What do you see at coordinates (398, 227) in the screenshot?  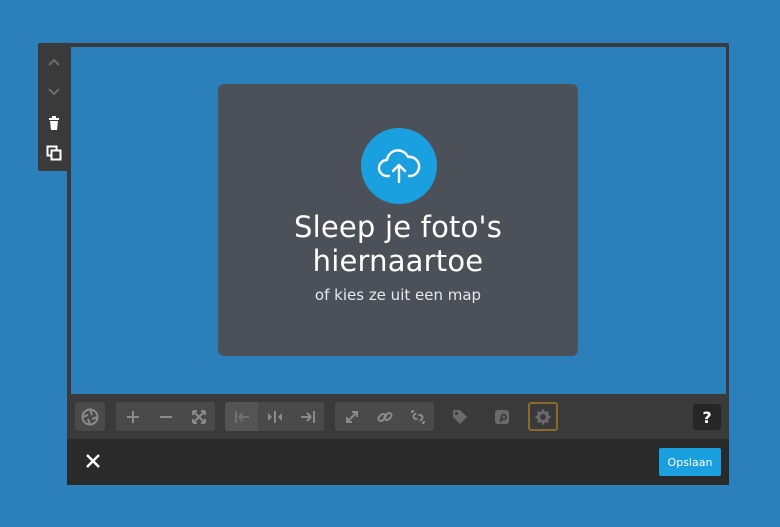 I see `dropzone-title-line1: Sleep je foto's` at bounding box center [398, 227].